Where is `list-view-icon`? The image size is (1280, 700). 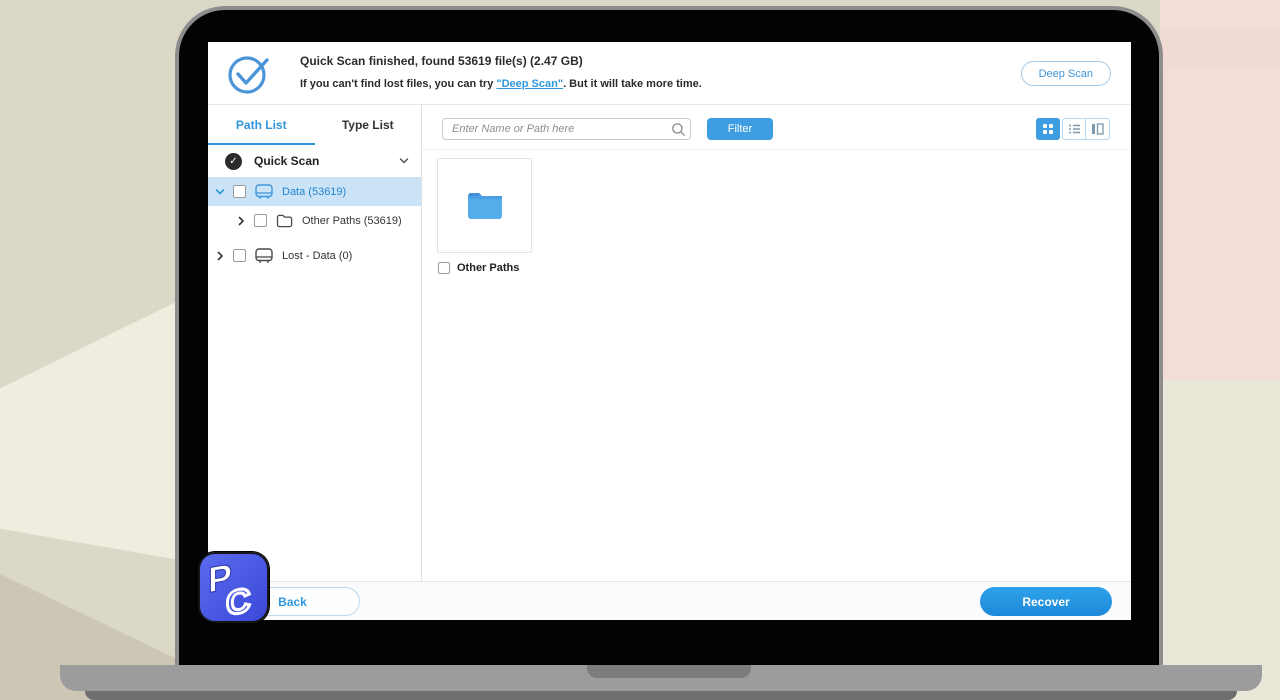 list-view-icon is located at coordinates (1074, 129).